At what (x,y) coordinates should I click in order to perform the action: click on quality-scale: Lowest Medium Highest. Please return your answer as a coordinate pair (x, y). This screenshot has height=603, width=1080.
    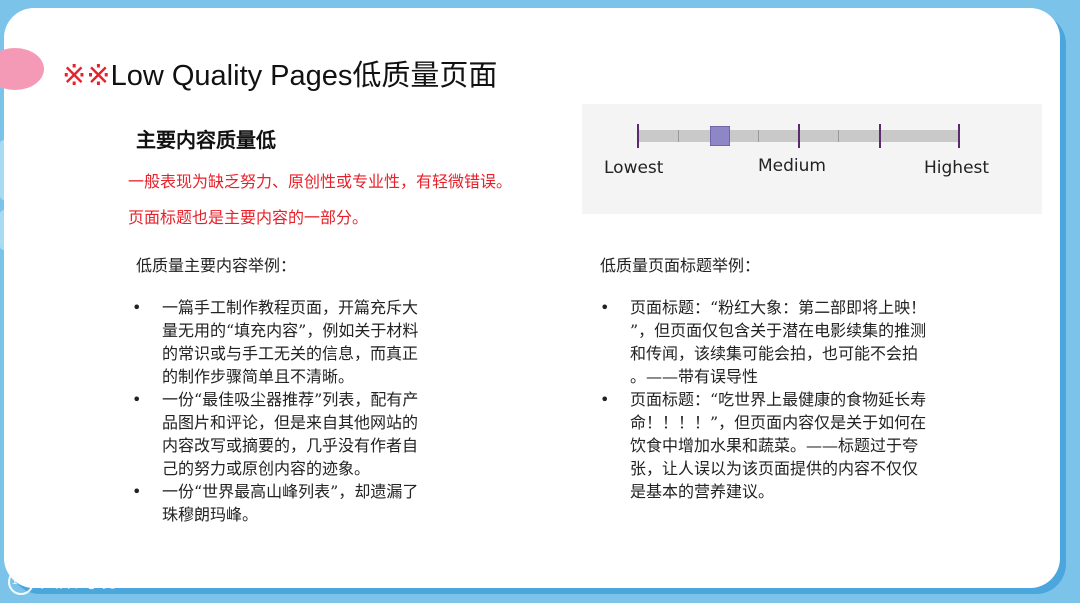
    Looking at the image, I should click on (812, 159).